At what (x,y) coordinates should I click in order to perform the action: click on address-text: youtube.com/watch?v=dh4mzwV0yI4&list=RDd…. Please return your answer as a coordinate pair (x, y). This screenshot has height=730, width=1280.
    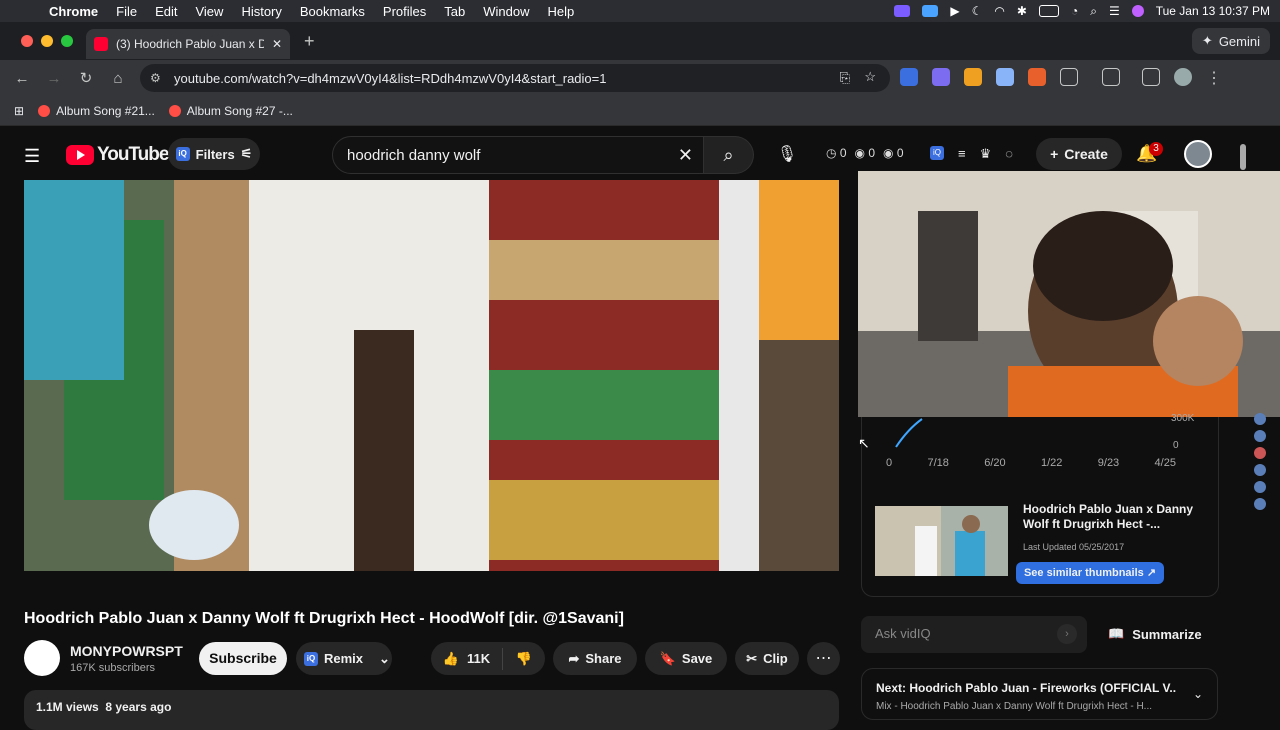
    Looking at the image, I should click on (390, 78).